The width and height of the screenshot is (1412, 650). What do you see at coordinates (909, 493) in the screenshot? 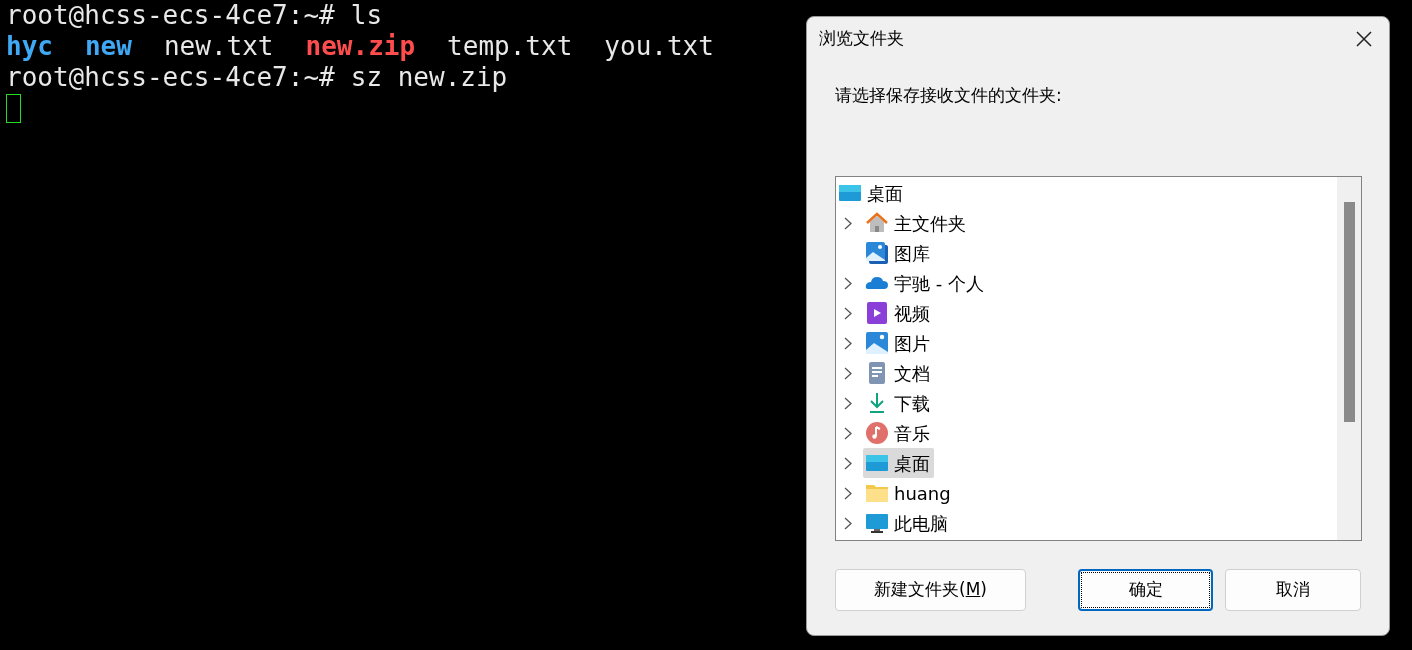
I see `tree-item: huang` at bounding box center [909, 493].